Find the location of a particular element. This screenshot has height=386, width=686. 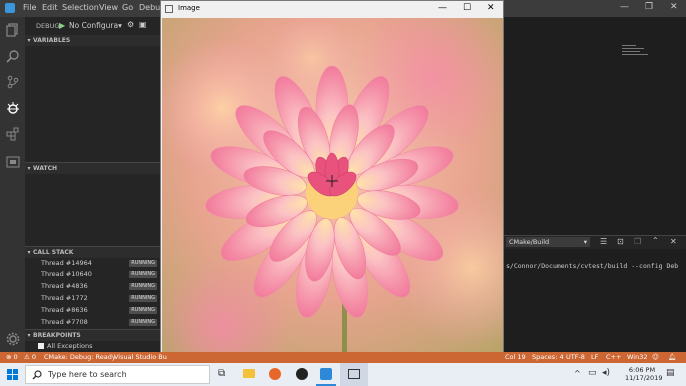

debug-toolbar: DEBUG ▶ No Configura▾ ⚙ ▣ is located at coordinates (92, 26).